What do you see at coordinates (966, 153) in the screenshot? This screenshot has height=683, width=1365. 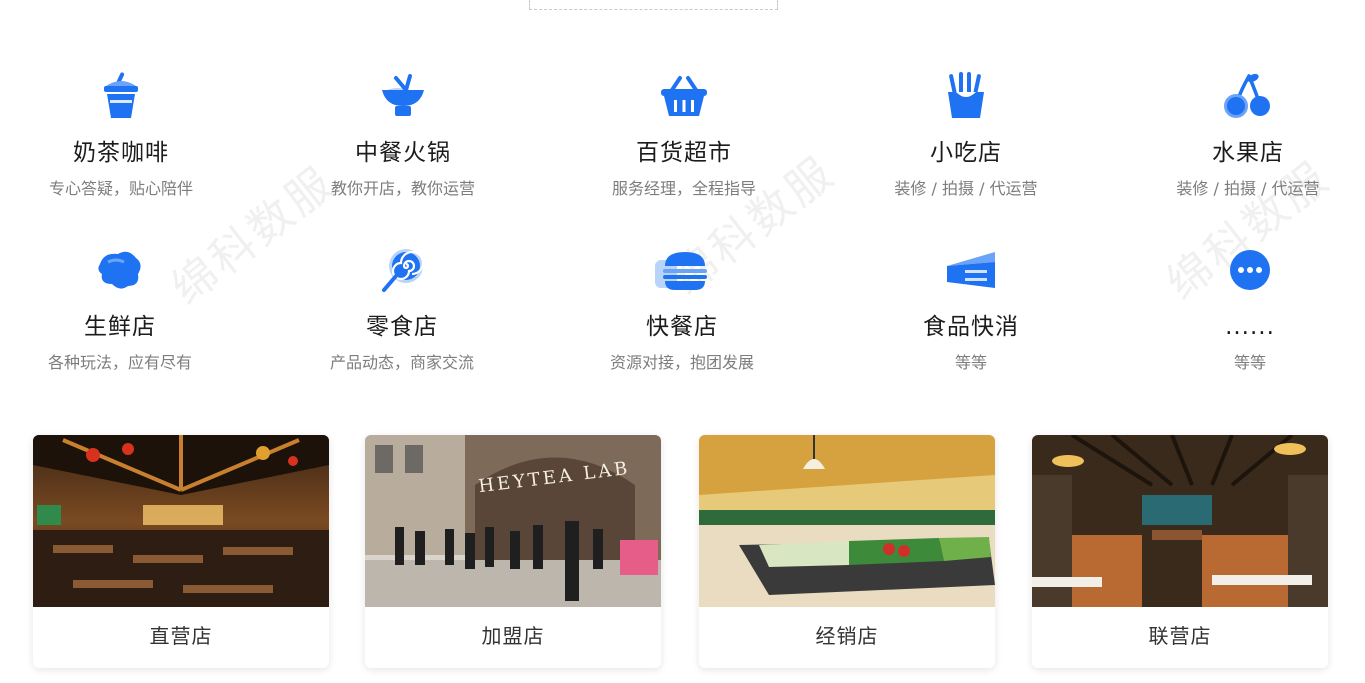 I see `category-title: 小吃店` at bounding box center [966, 153].